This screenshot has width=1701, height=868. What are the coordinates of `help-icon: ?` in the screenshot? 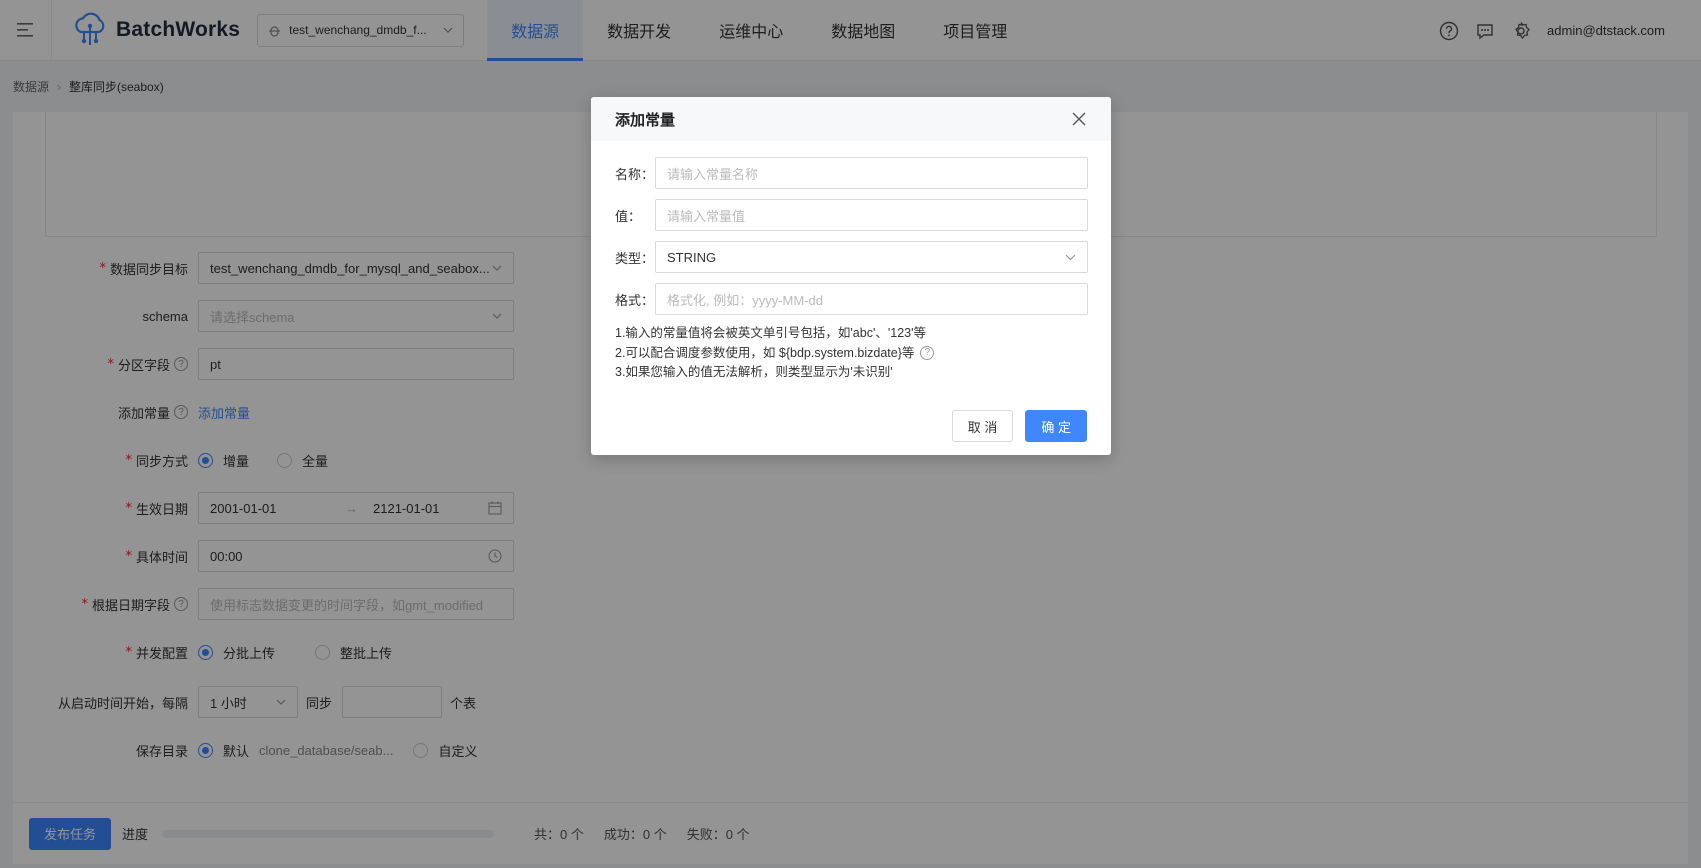 It's located at (927, 353).